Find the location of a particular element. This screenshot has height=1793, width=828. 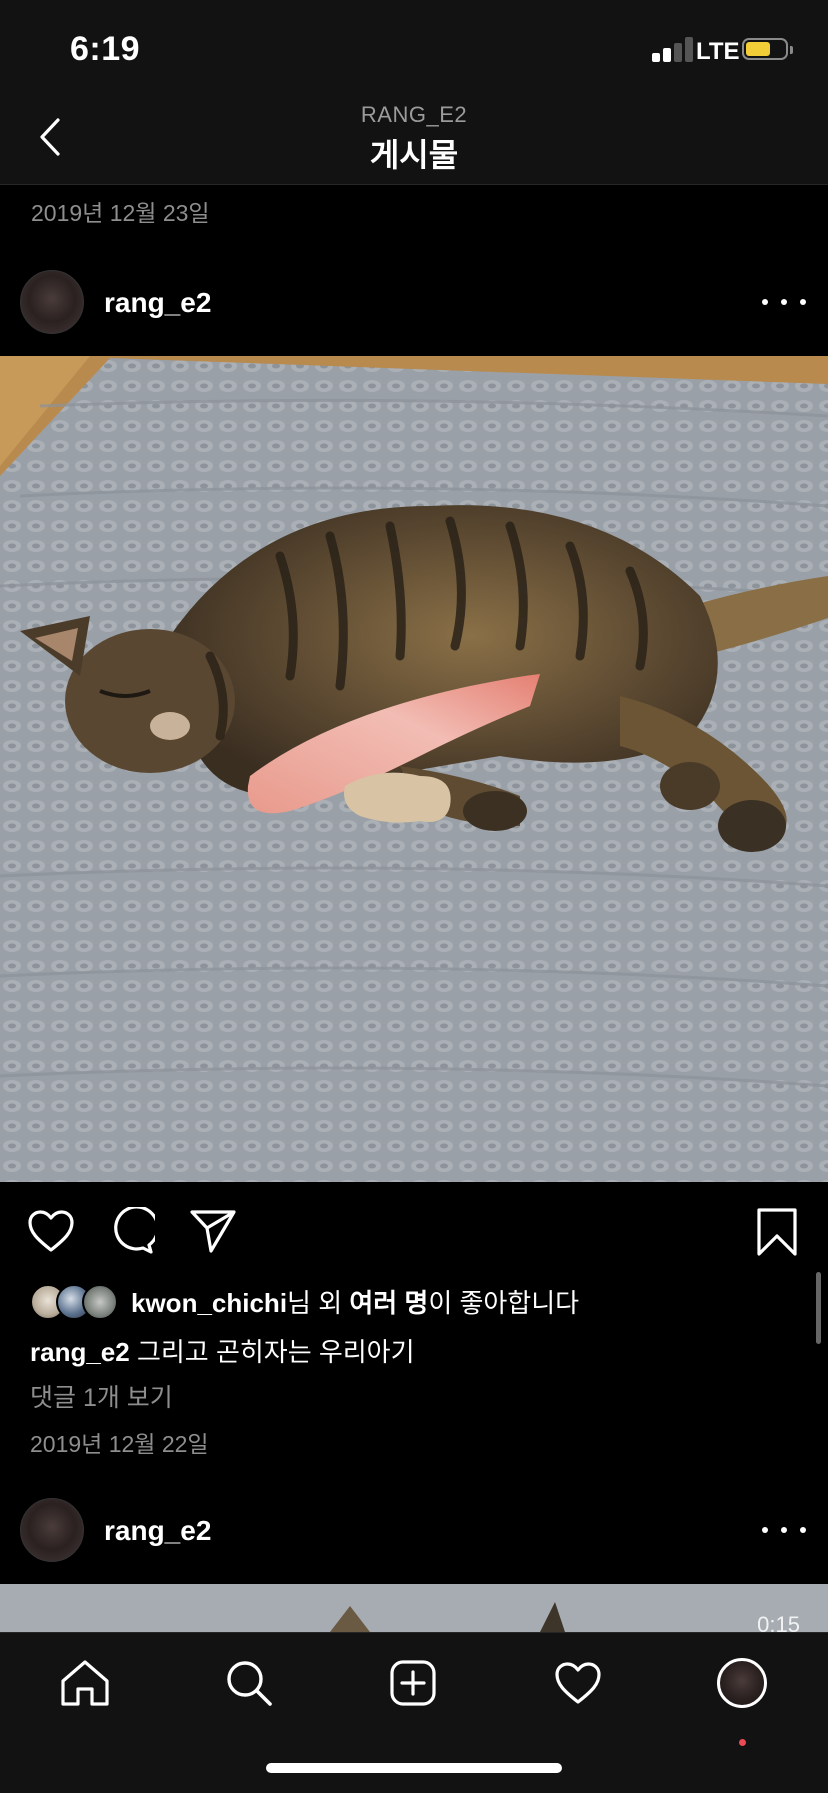

tab-search is located at coordinates (249, 1683).